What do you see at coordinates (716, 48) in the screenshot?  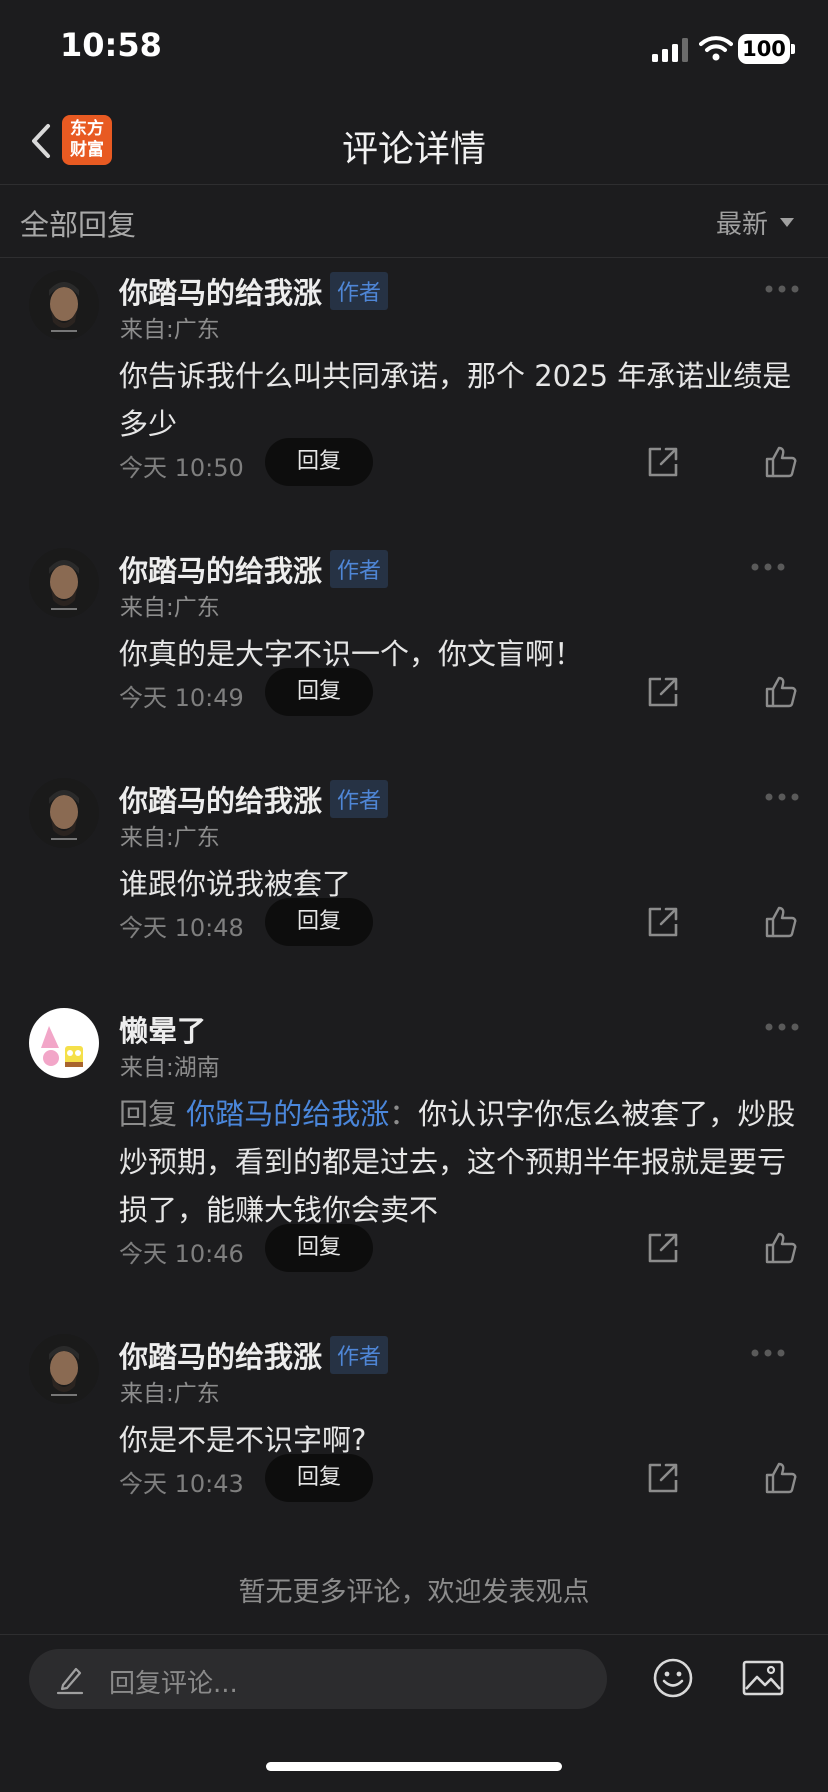 I see `wifi-icon` at bounding box center [716, 48].